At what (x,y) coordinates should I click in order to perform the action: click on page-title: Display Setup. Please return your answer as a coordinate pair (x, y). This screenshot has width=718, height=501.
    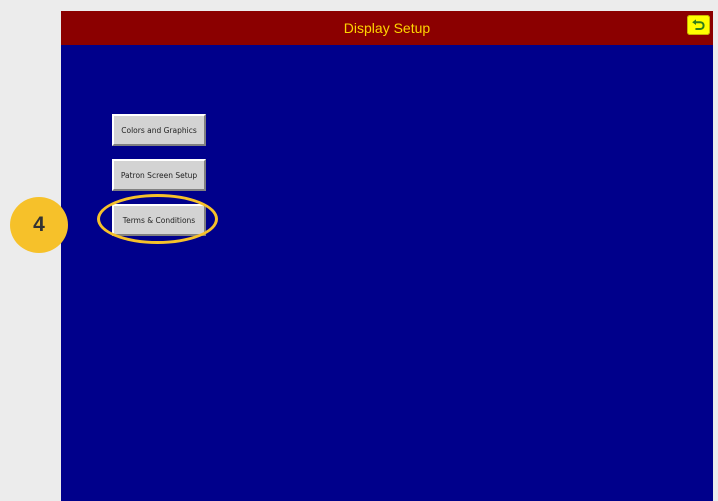
    Looking at the image, I should click on (387, 28).